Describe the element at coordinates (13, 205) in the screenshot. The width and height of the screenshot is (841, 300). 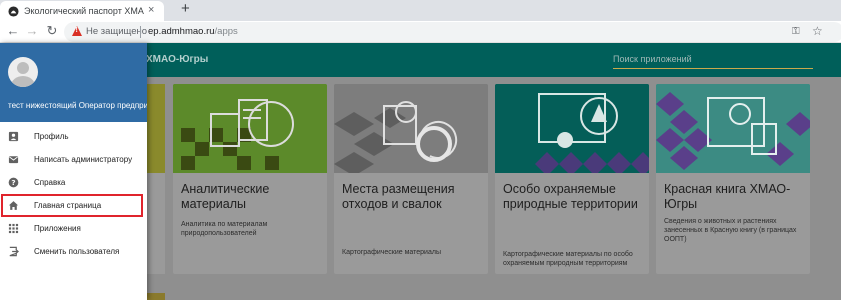
I see `home-icon` at that location.